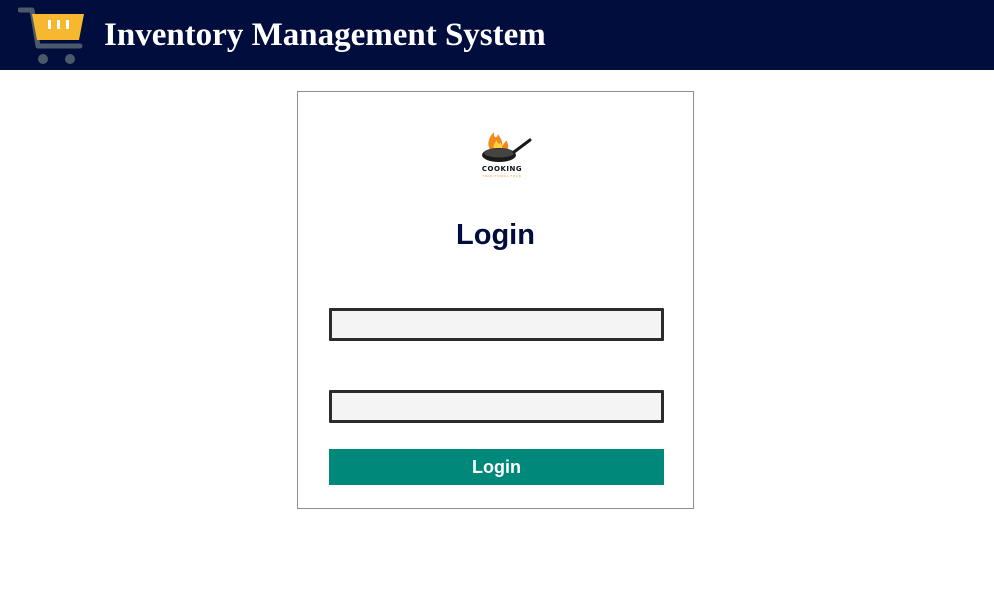  I want to click on password-input, so click(496, 406).